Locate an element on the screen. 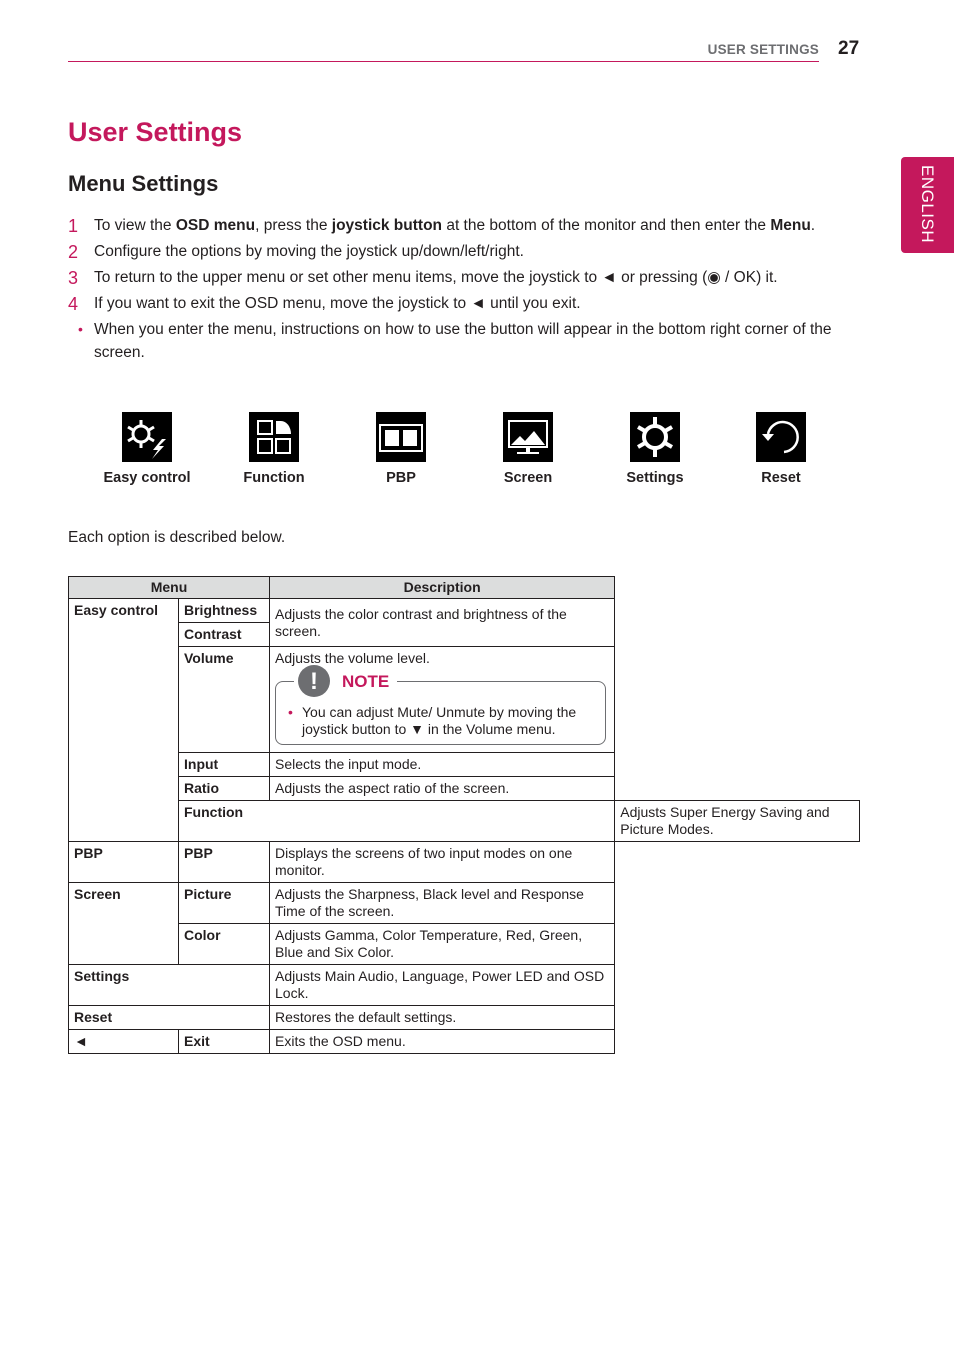 The width and height of the screenshot is (954, 1348). submenu-color: Color is located at coordinates (224, 944).